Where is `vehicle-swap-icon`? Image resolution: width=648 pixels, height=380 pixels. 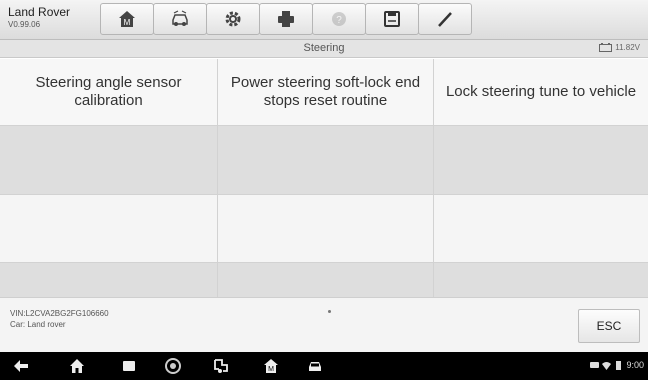 vehicle-swap-icon is located at coordinates (180, 18).